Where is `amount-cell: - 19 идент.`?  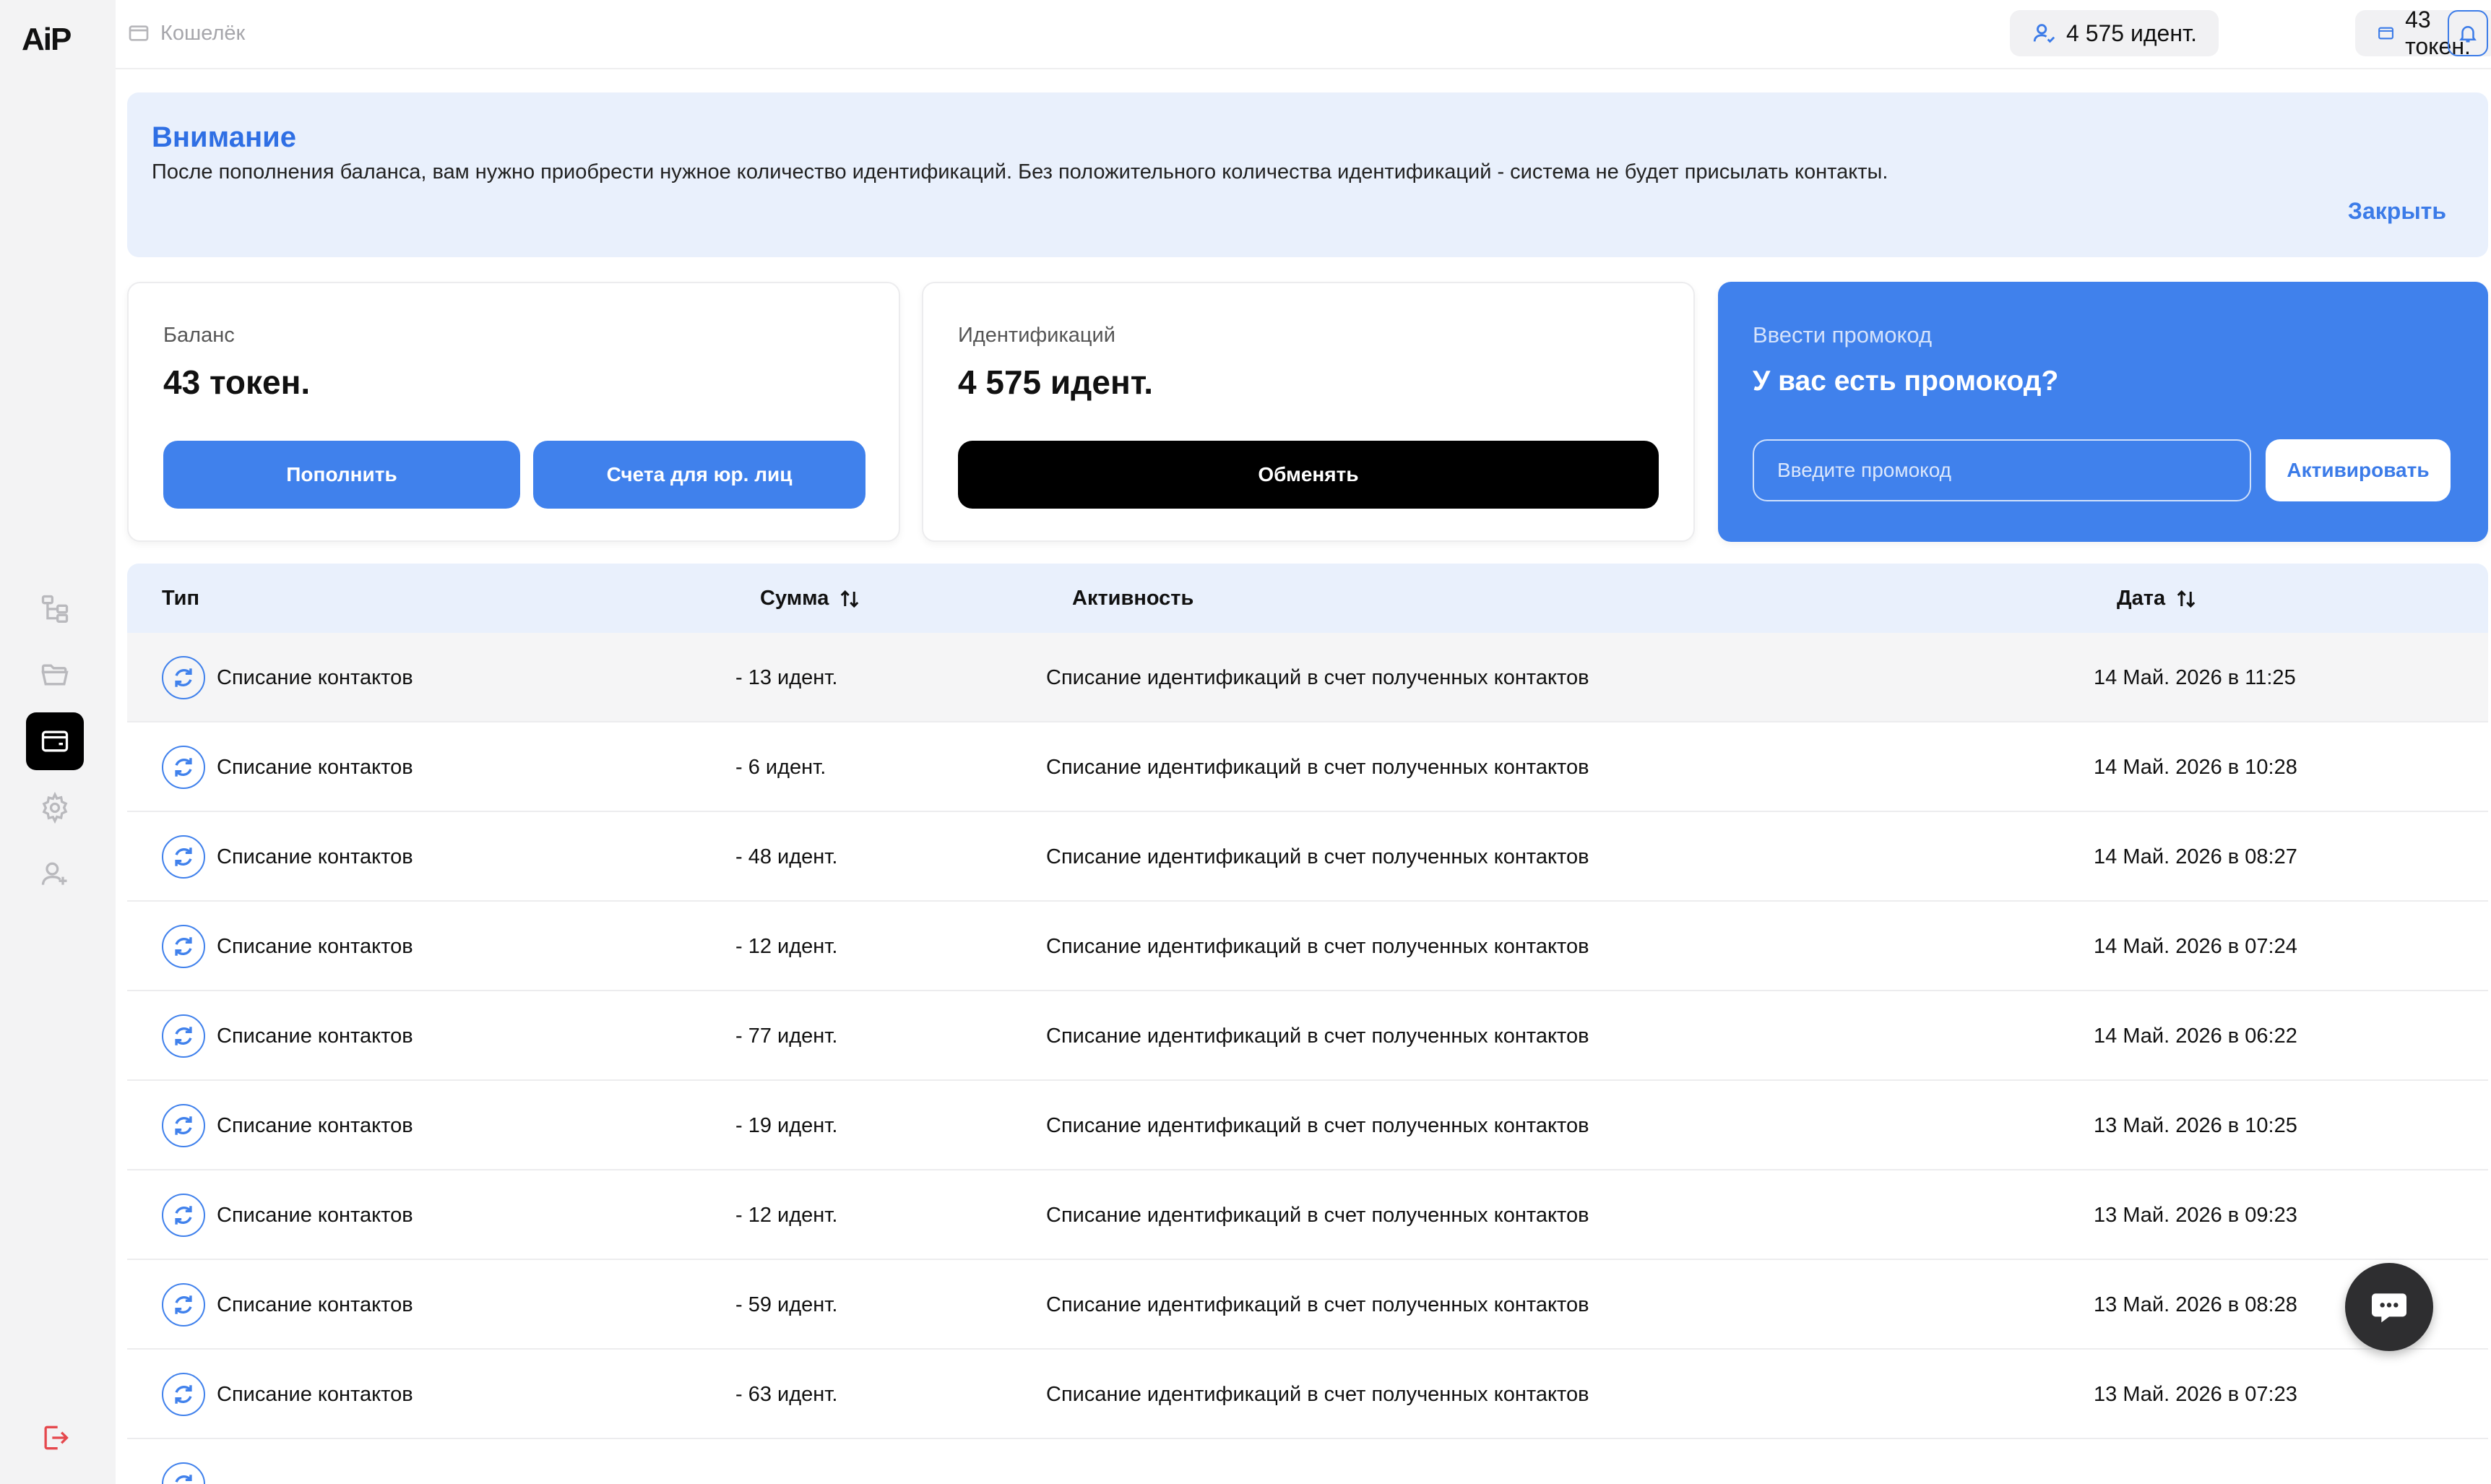
amount-cell: - 19 идент. is located at coordinates (786, 1125).